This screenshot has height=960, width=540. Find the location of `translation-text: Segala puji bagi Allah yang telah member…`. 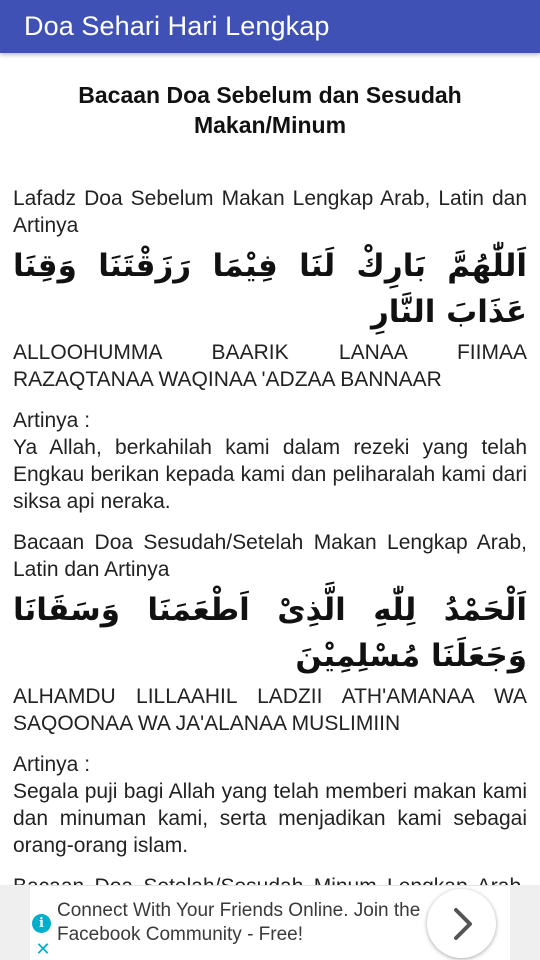

translation-text: Segala puji bagi Allah yang telah member… is located at coordinates (270, 818).